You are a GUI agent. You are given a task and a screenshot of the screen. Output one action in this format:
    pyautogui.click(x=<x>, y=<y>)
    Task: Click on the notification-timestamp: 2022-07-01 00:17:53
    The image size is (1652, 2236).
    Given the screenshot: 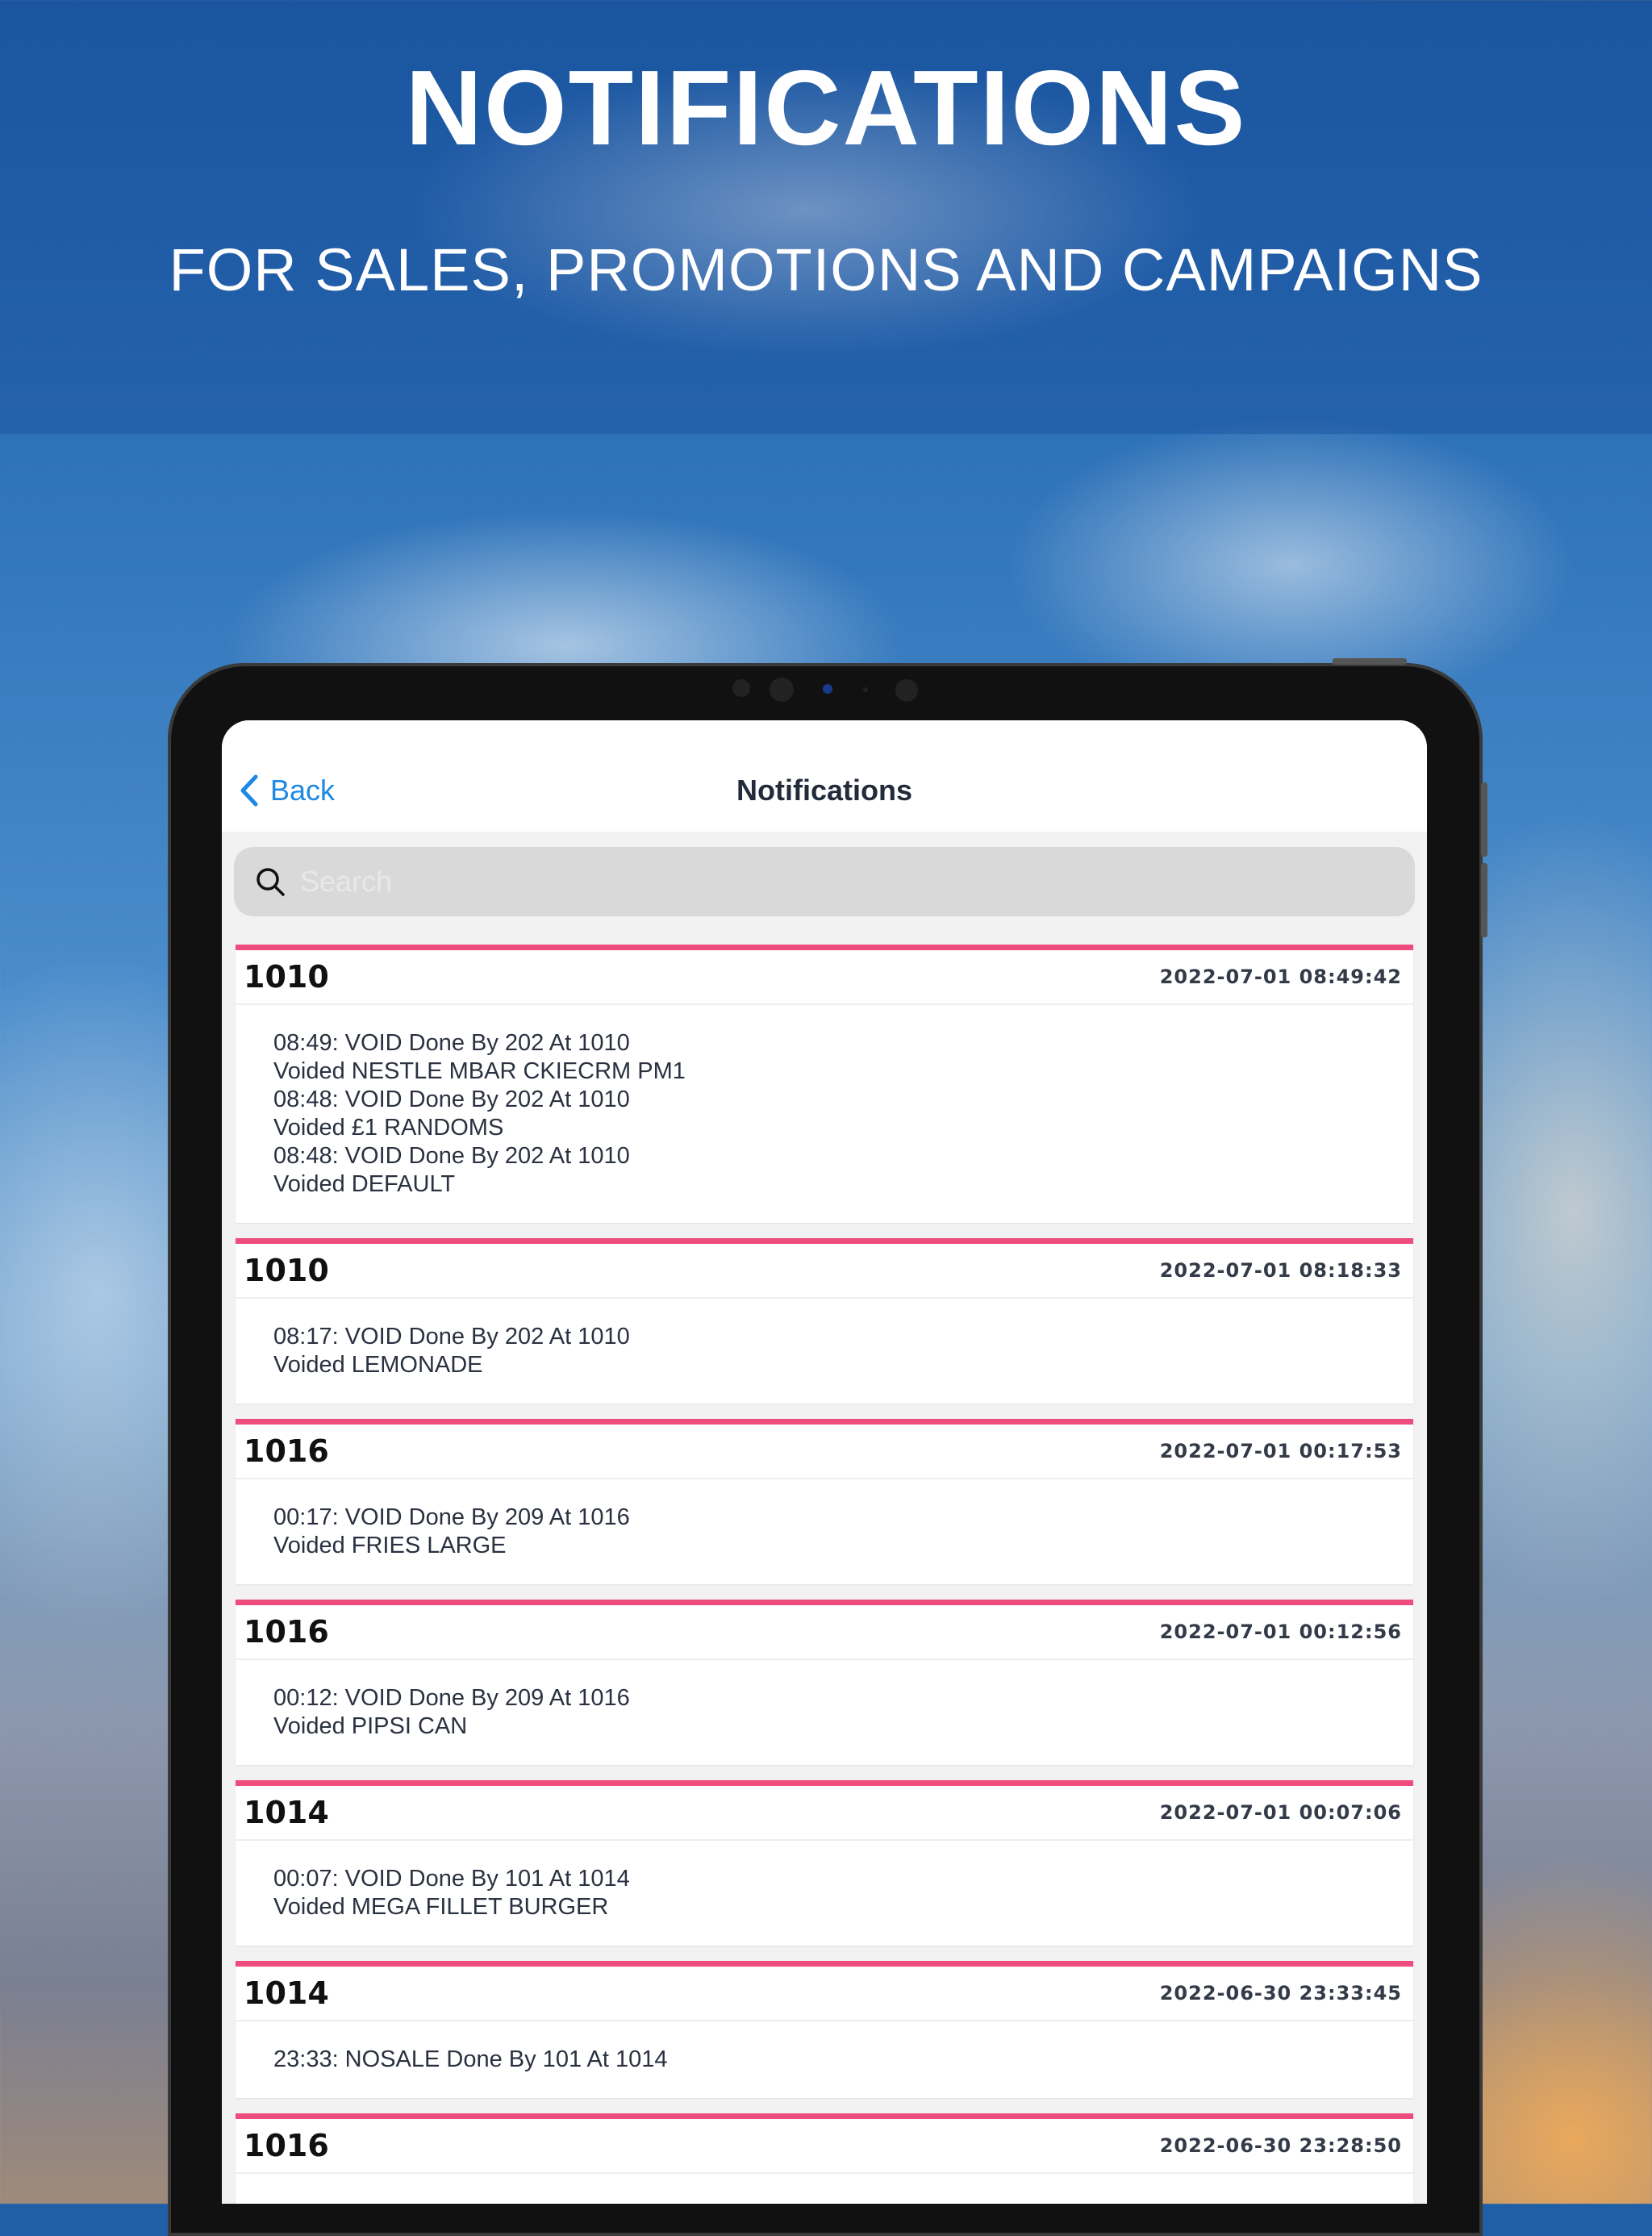 What is the action you would take?
    pyautogui.click(x=1280, y=1451)
    